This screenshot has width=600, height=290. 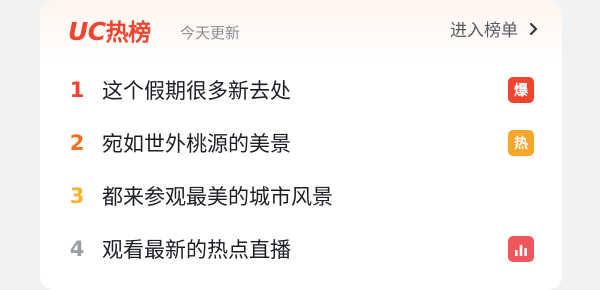 What do you see at coordinates (77, 249) in the screenshot?
I see `rank-number: 4` at bounding box center [77, 249].